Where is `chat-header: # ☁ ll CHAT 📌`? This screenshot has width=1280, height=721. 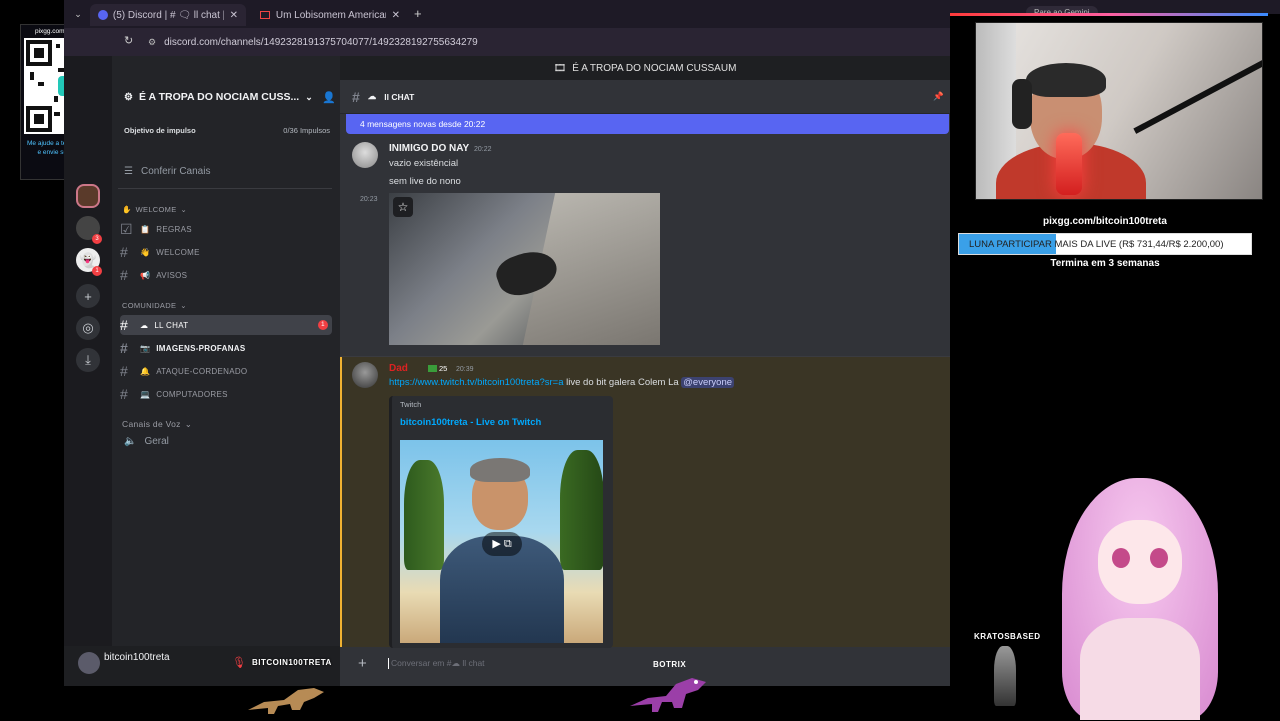
chat-header: # ☁ ll CHAT 📌 is located at coordinates (645, 97).